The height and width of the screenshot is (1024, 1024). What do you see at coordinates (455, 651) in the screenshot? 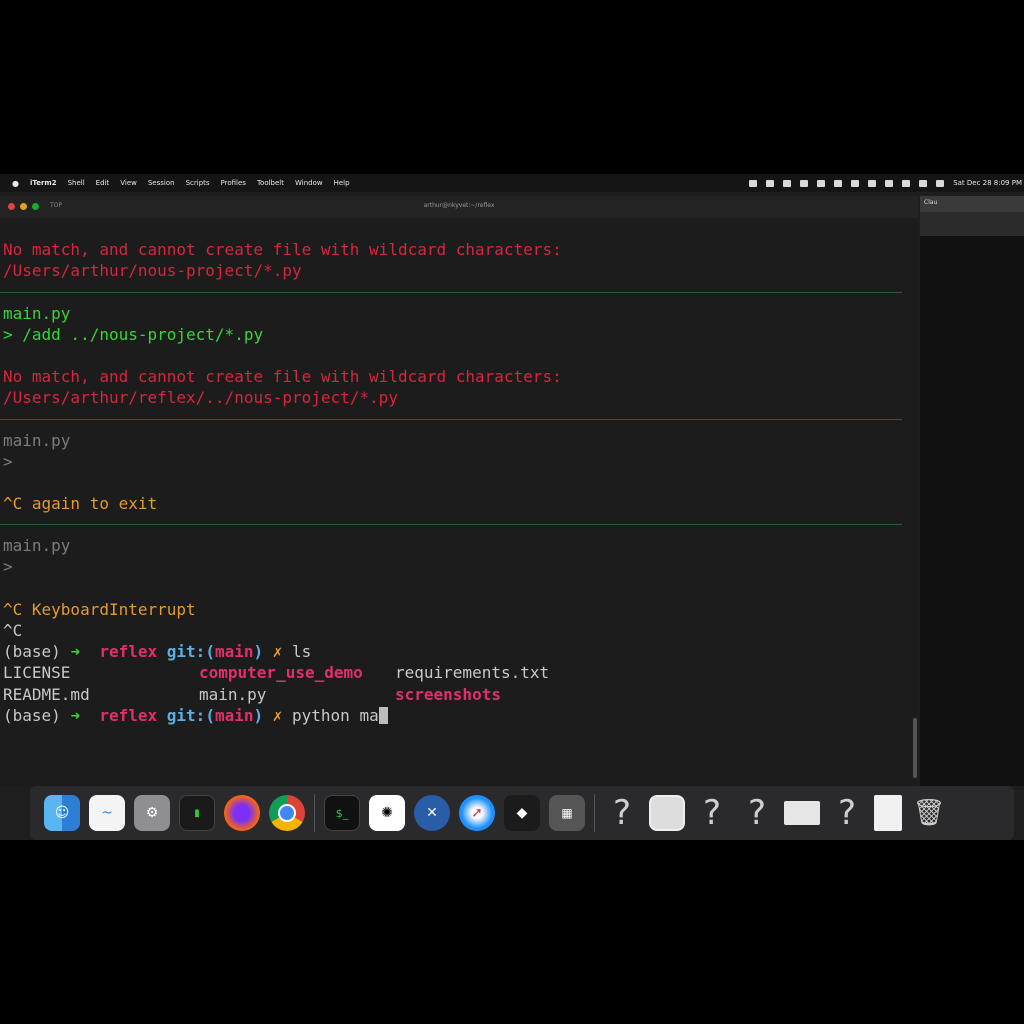
I see `shell-prompt-line: (base) ➜ reflex git:(main) ✗ ls` at bounding box center [455, 651].